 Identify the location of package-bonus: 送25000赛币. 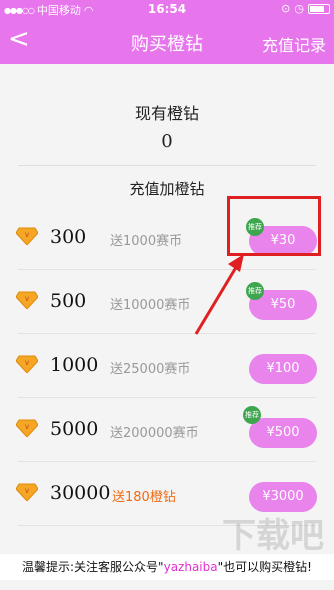
(150, 369).